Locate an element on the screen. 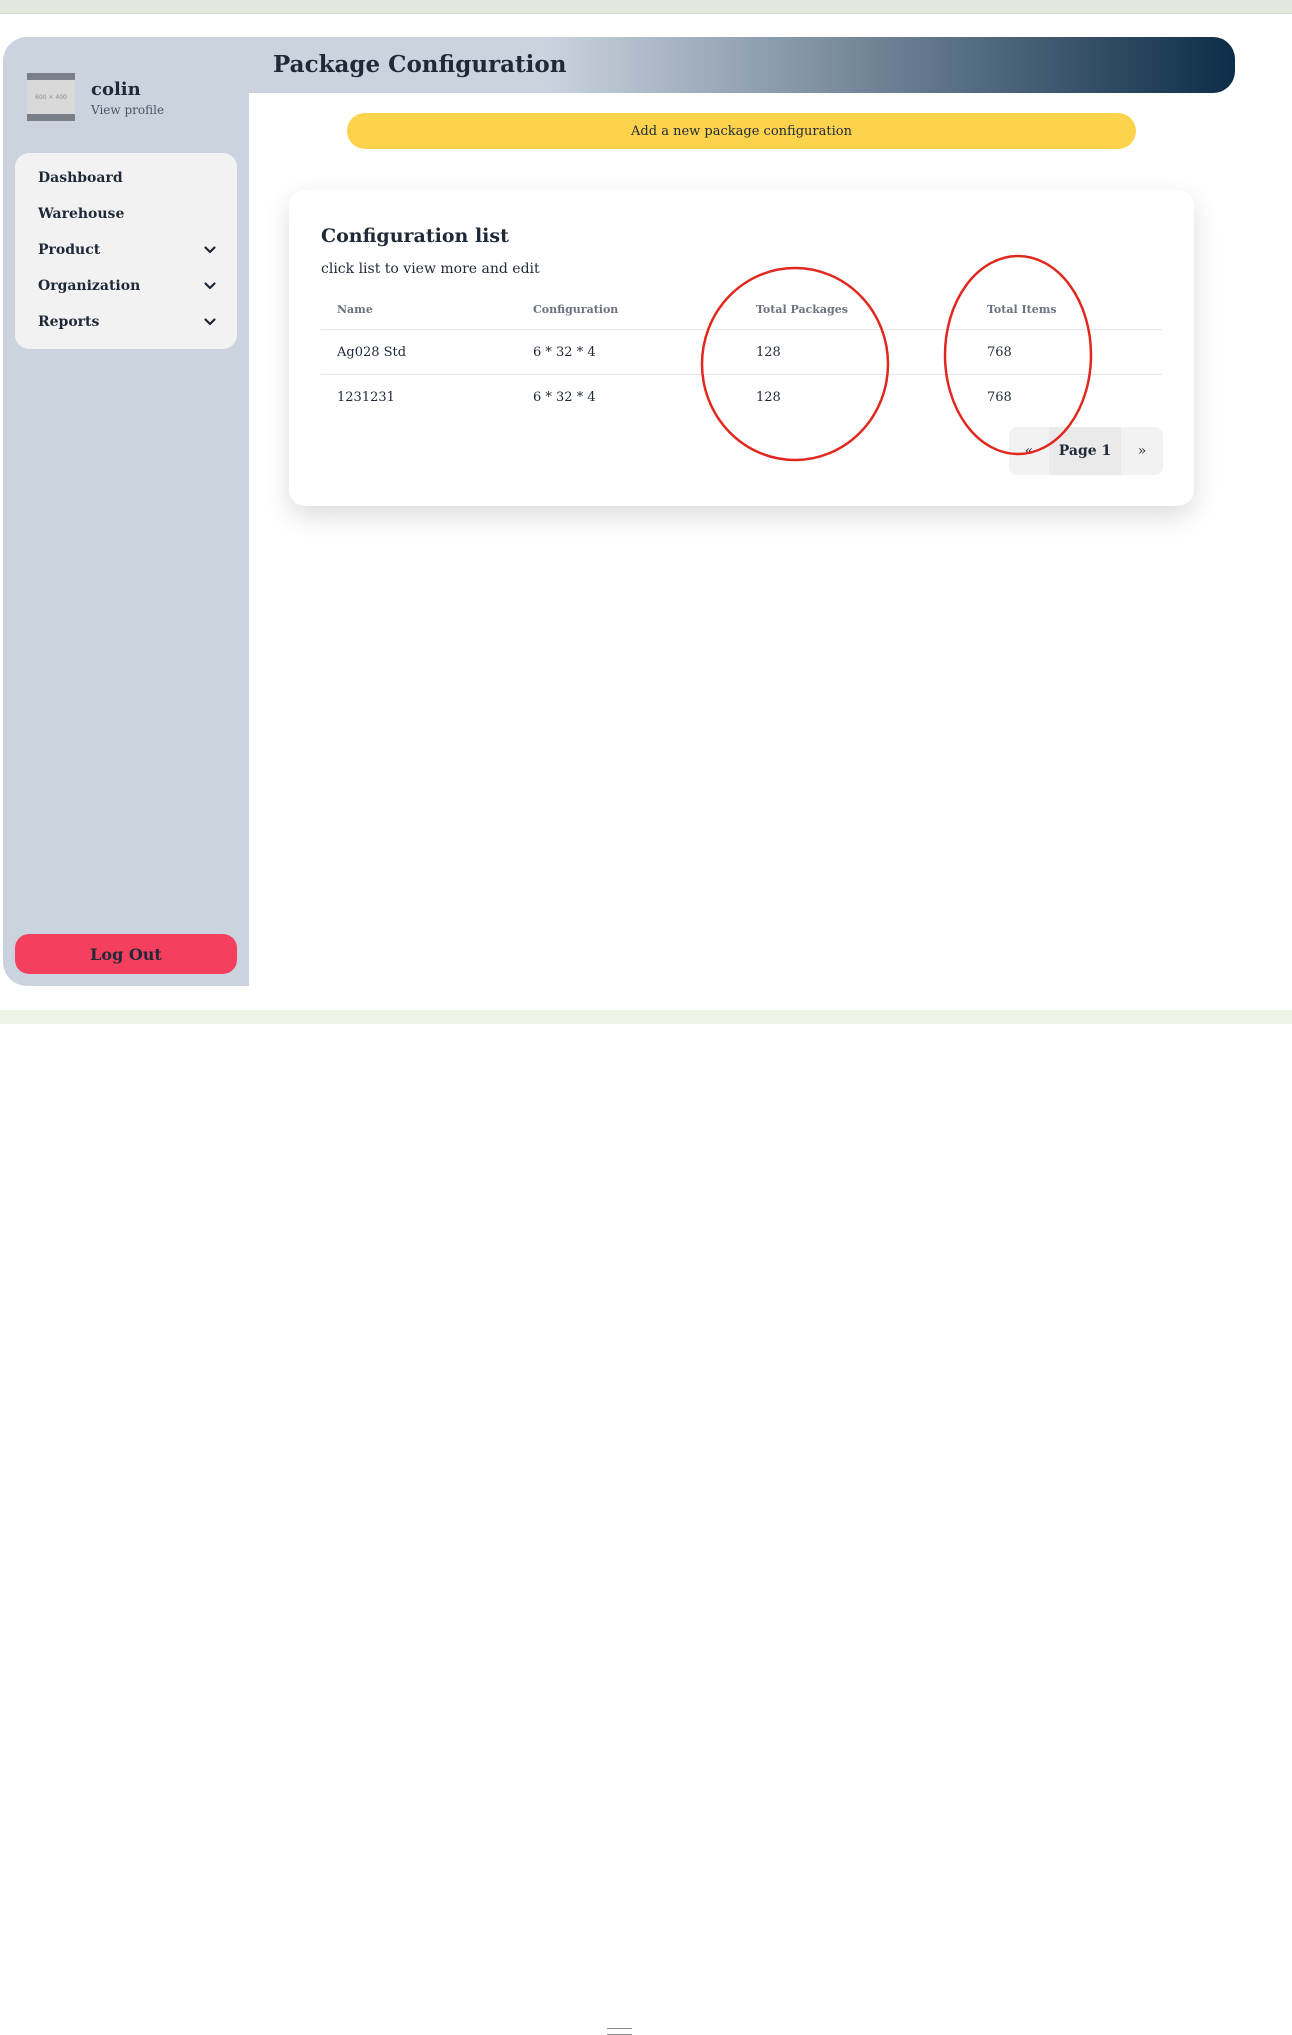 The height and width of the screenshot is (2035, 1292). table-row: 1231231 6 * 32 * 4 128 768 is located at coordinates (742, 397).